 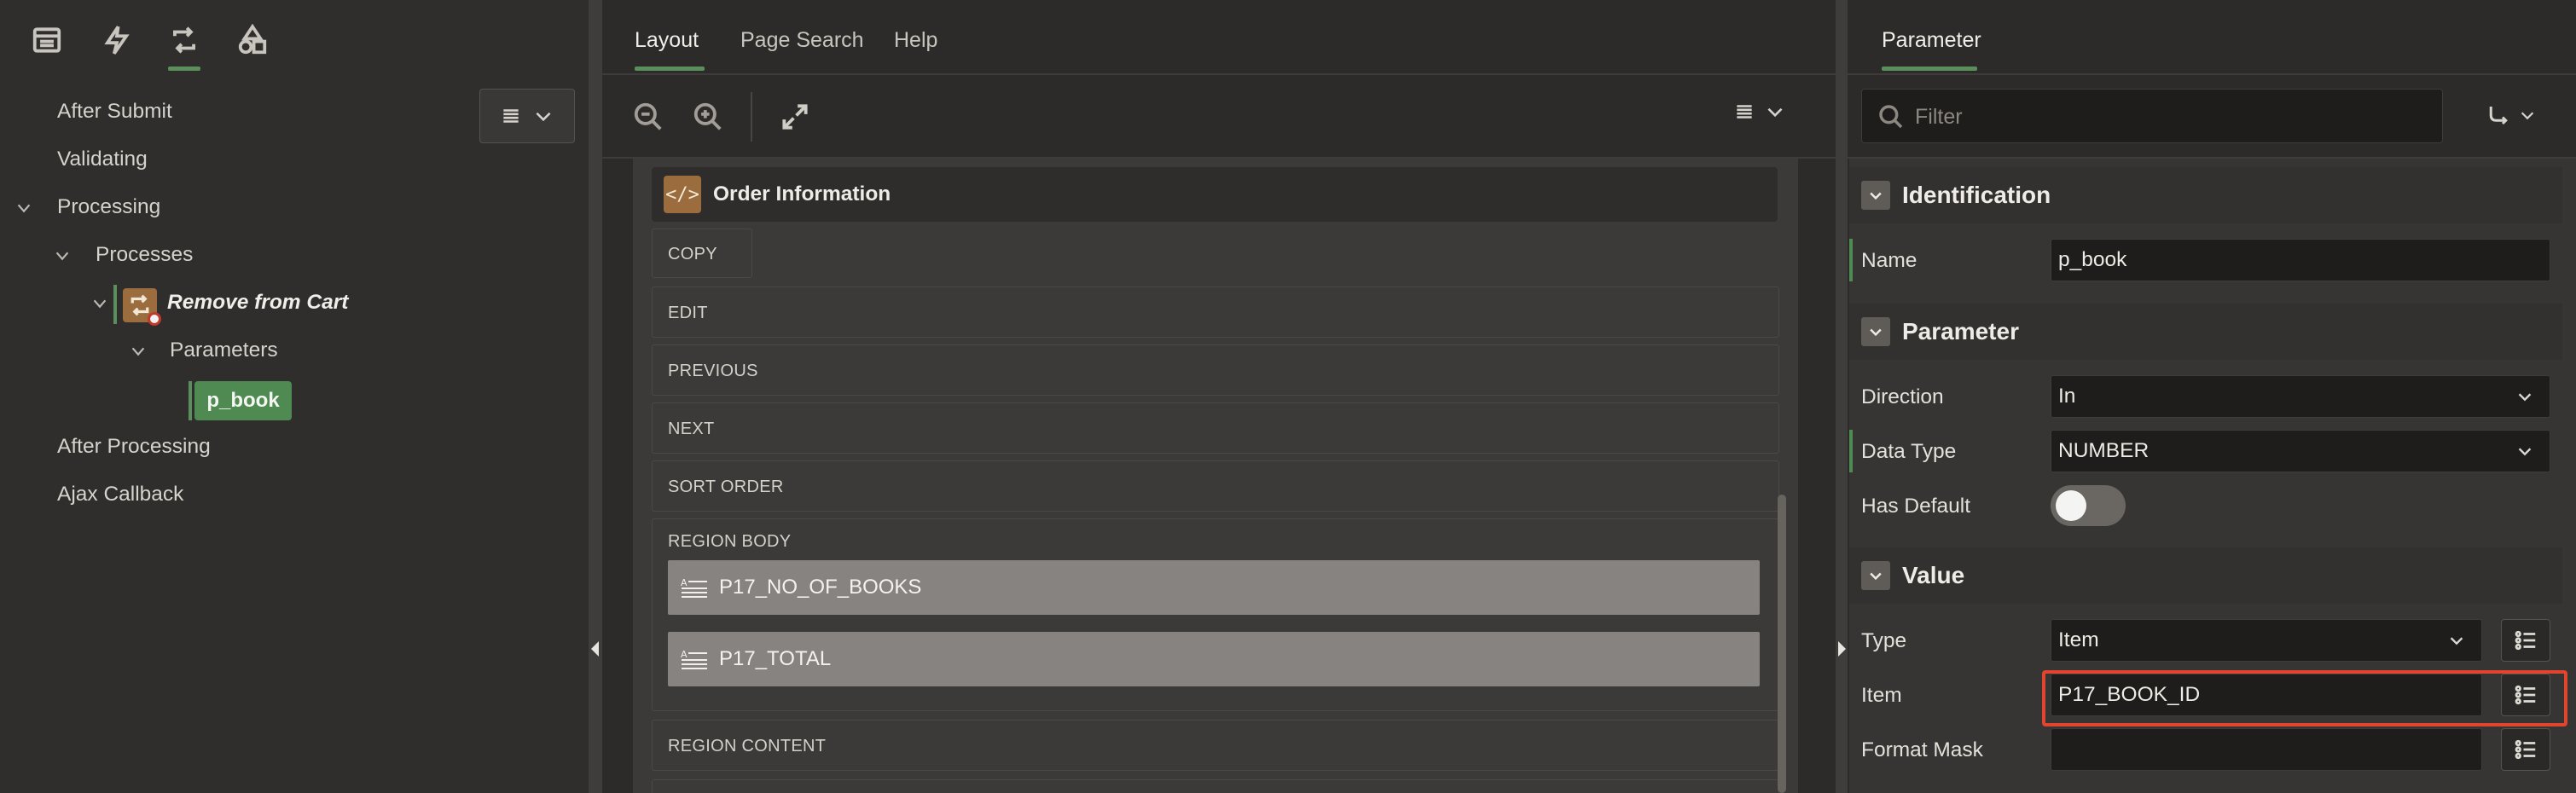 I want to click on zoom-in-icon, so click(x=708, y=117).